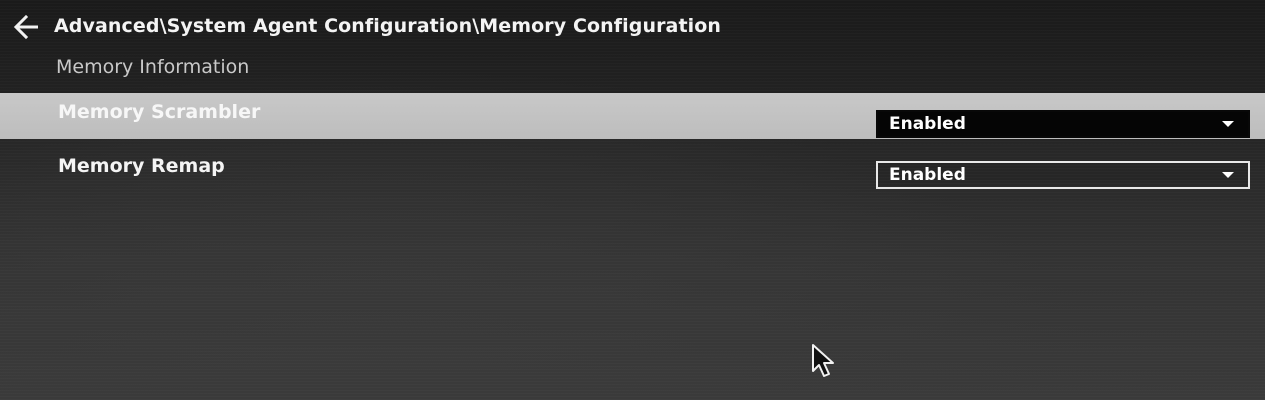 The width and height of the screenshot is (1265, 400). I want to click on memory-scrambler-label: Memory Scrambler, so click(159, 112).